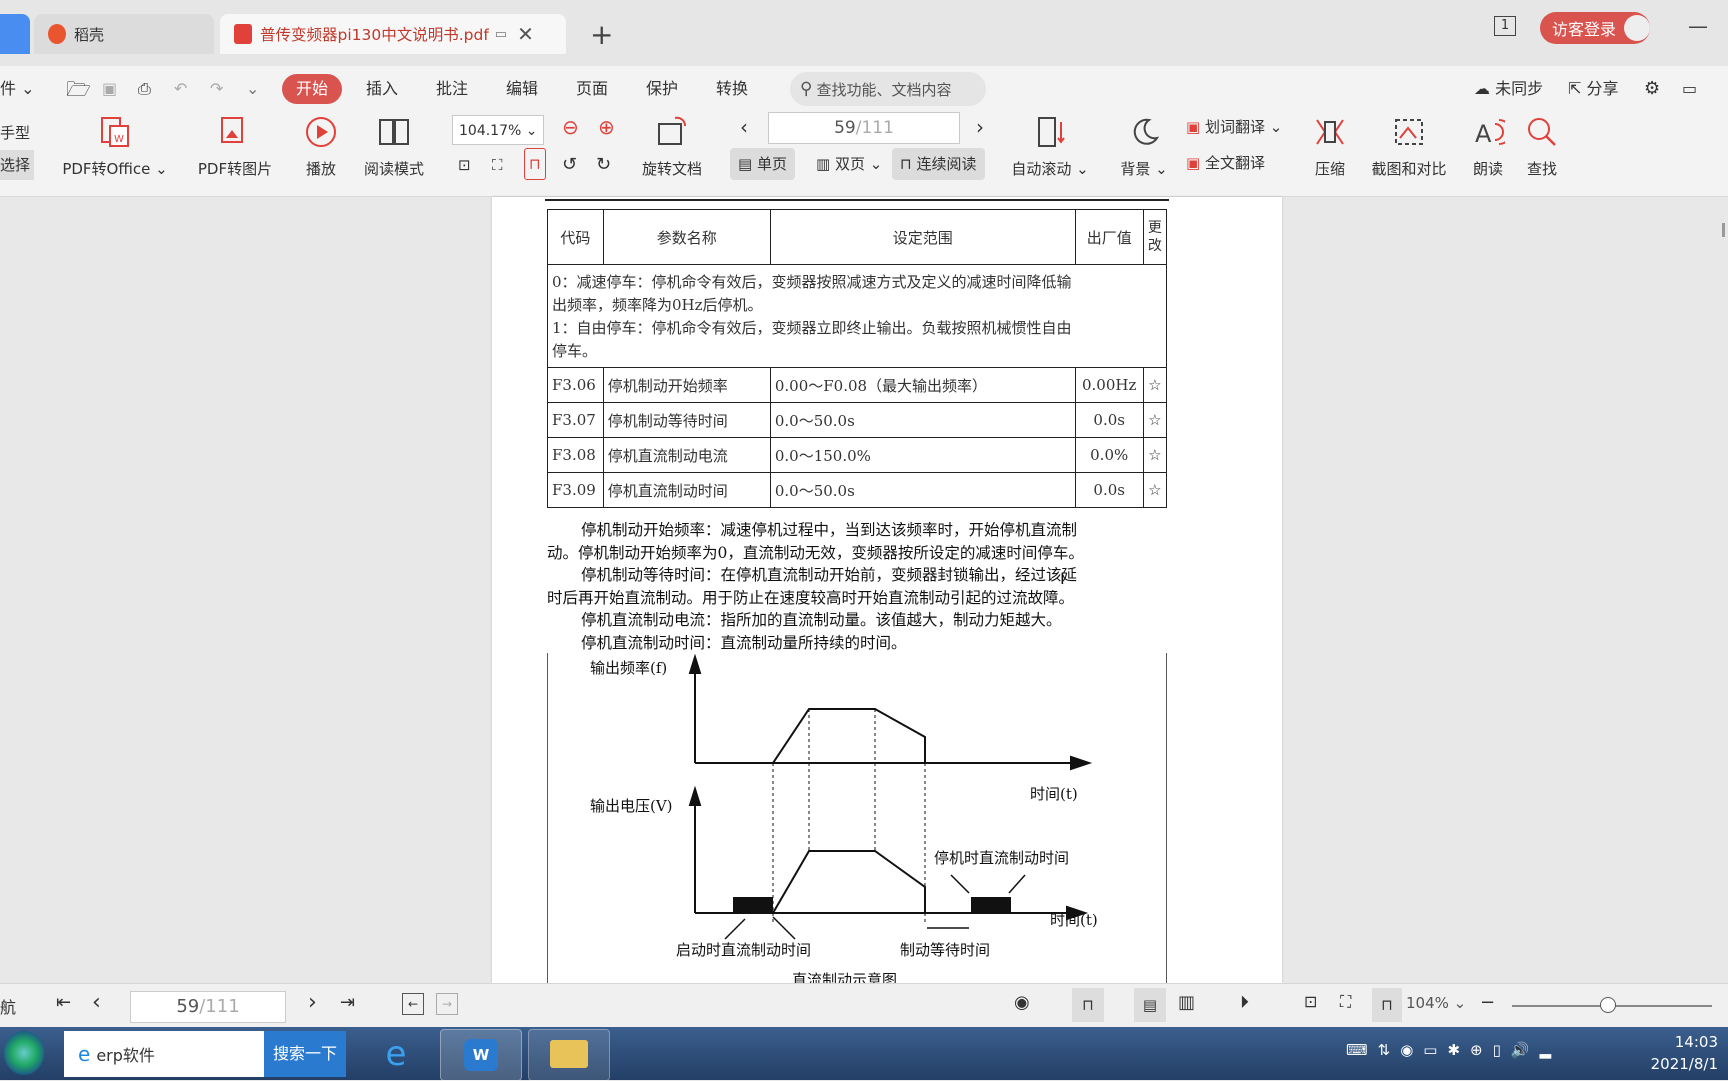  Describe the element at coordinates (1109, 385) in the screenshot. I see `param-default: 0.00Hz` at that location.